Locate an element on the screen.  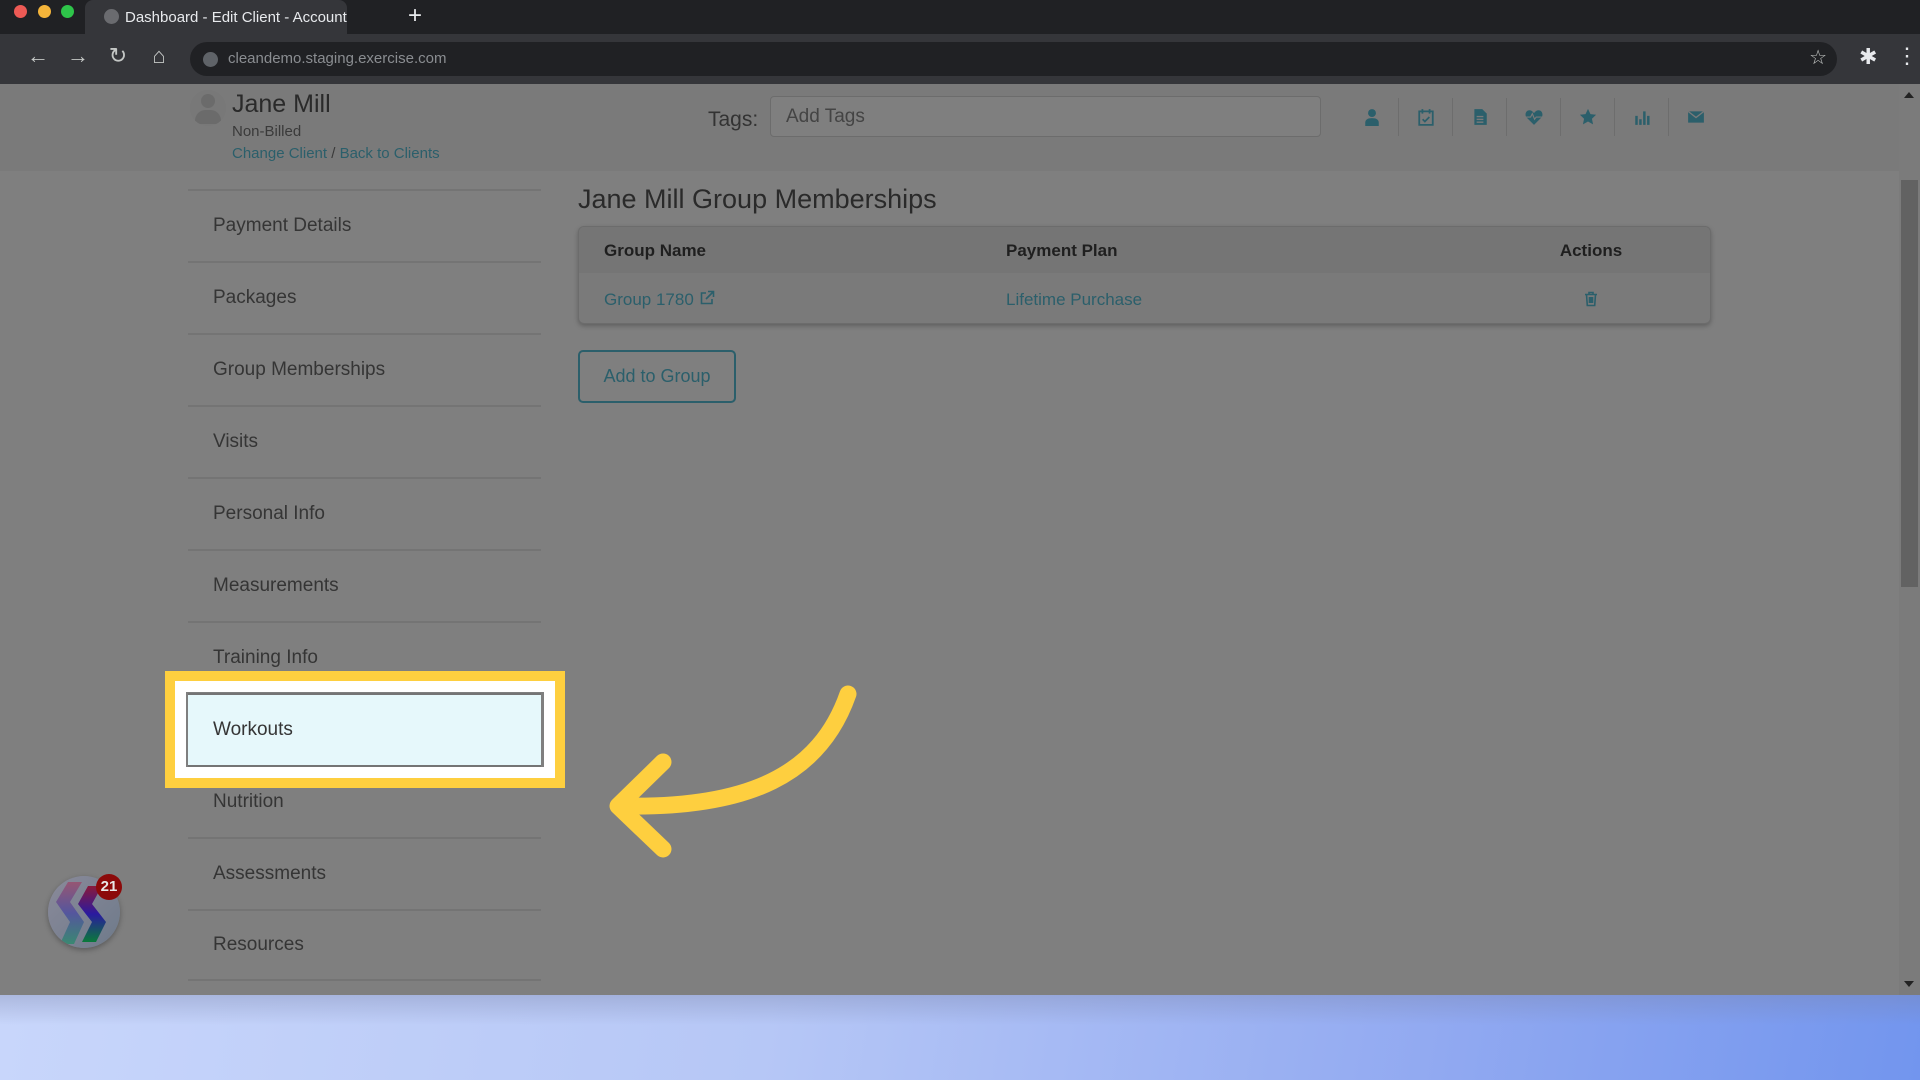
scroll-up-arrow-icon is located at coordinates (1909, 95).